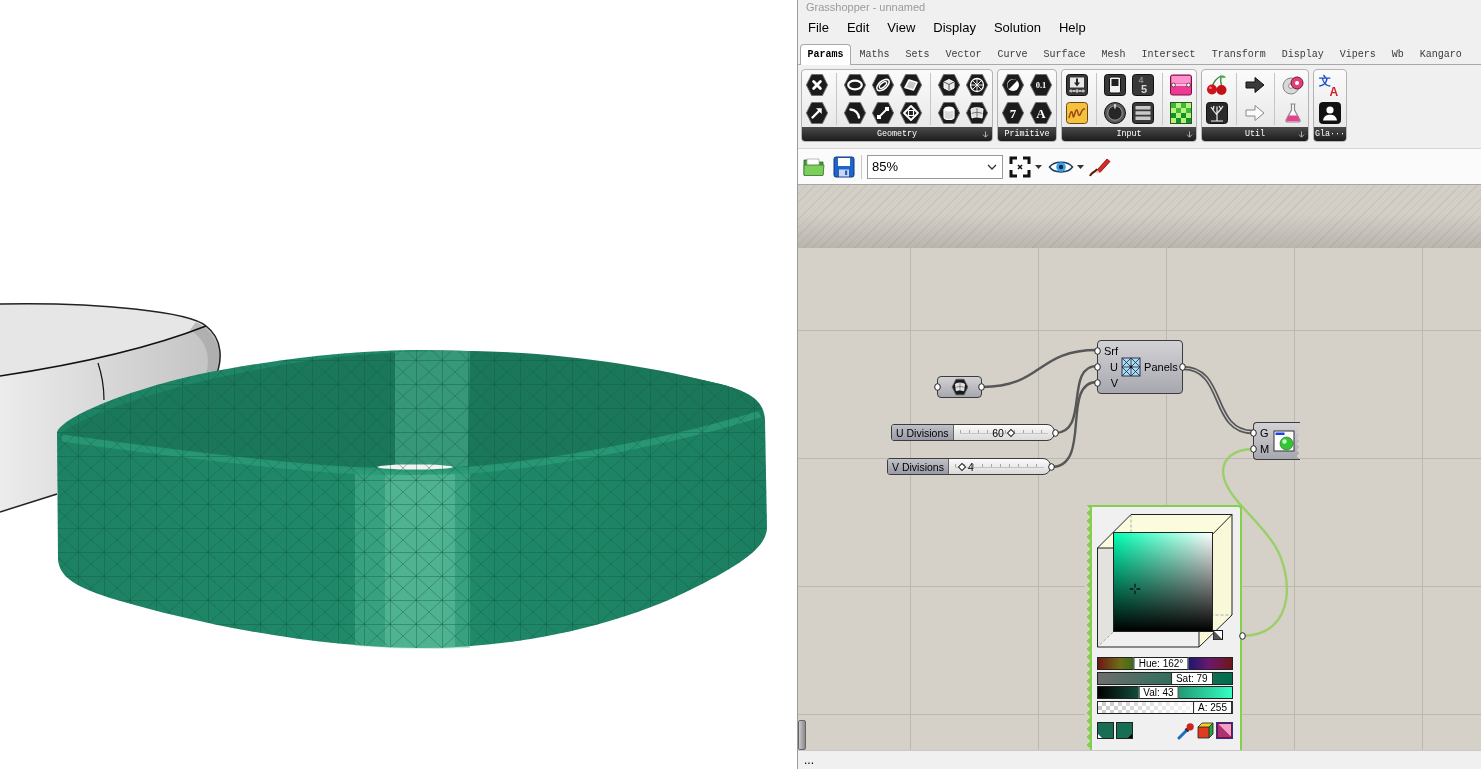  I want to click on colour-slider-label: A: 255, so click(1212, 707).